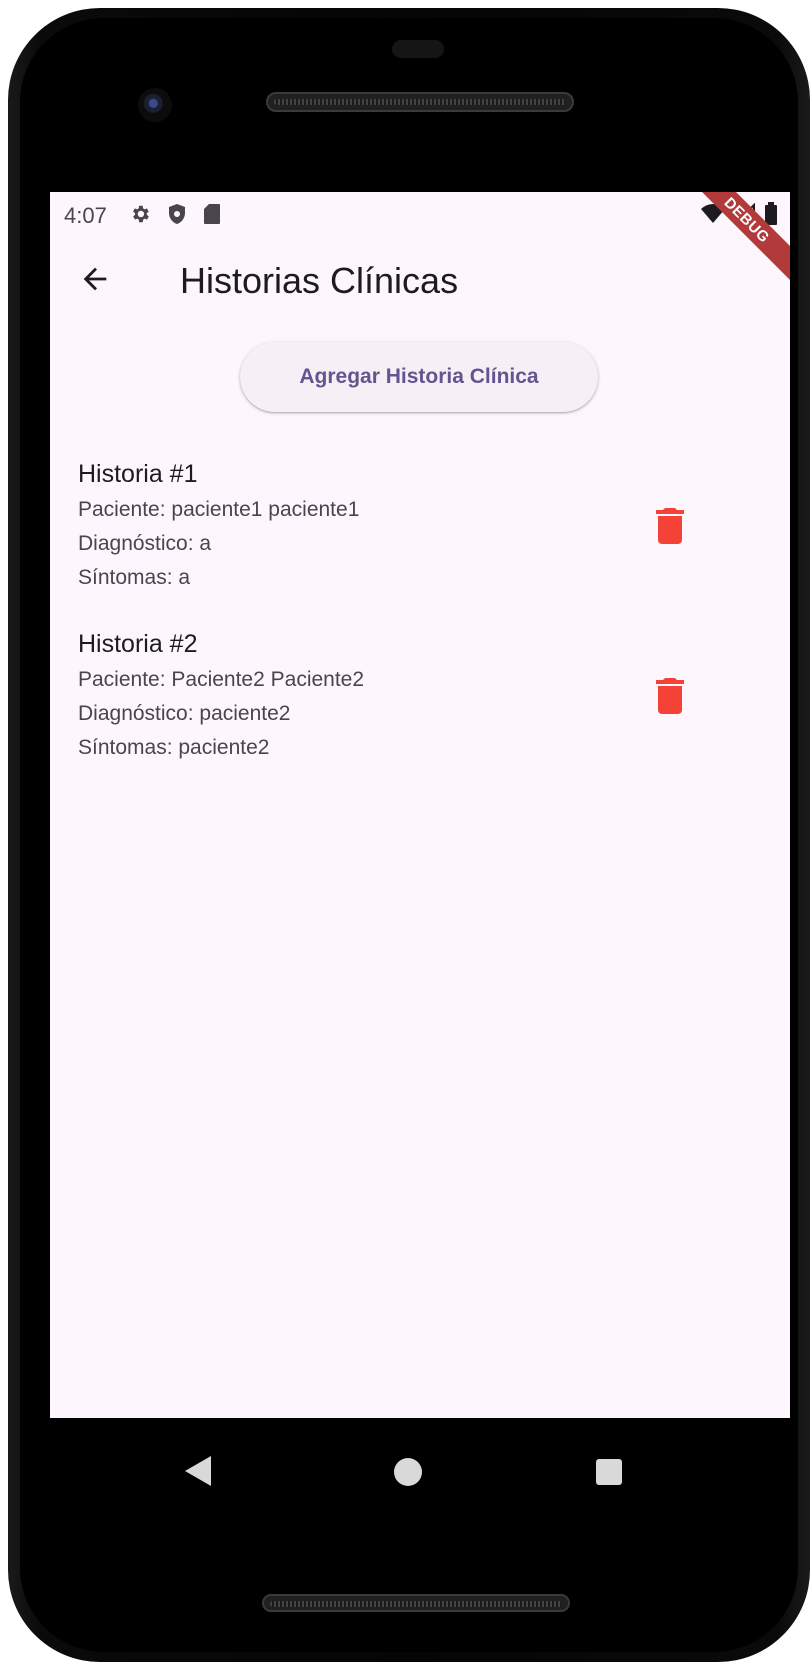 Image resolution: width=810 pixels, height=1662 pixels. I want to click on status-bar: 4:07, so click(420, 216).